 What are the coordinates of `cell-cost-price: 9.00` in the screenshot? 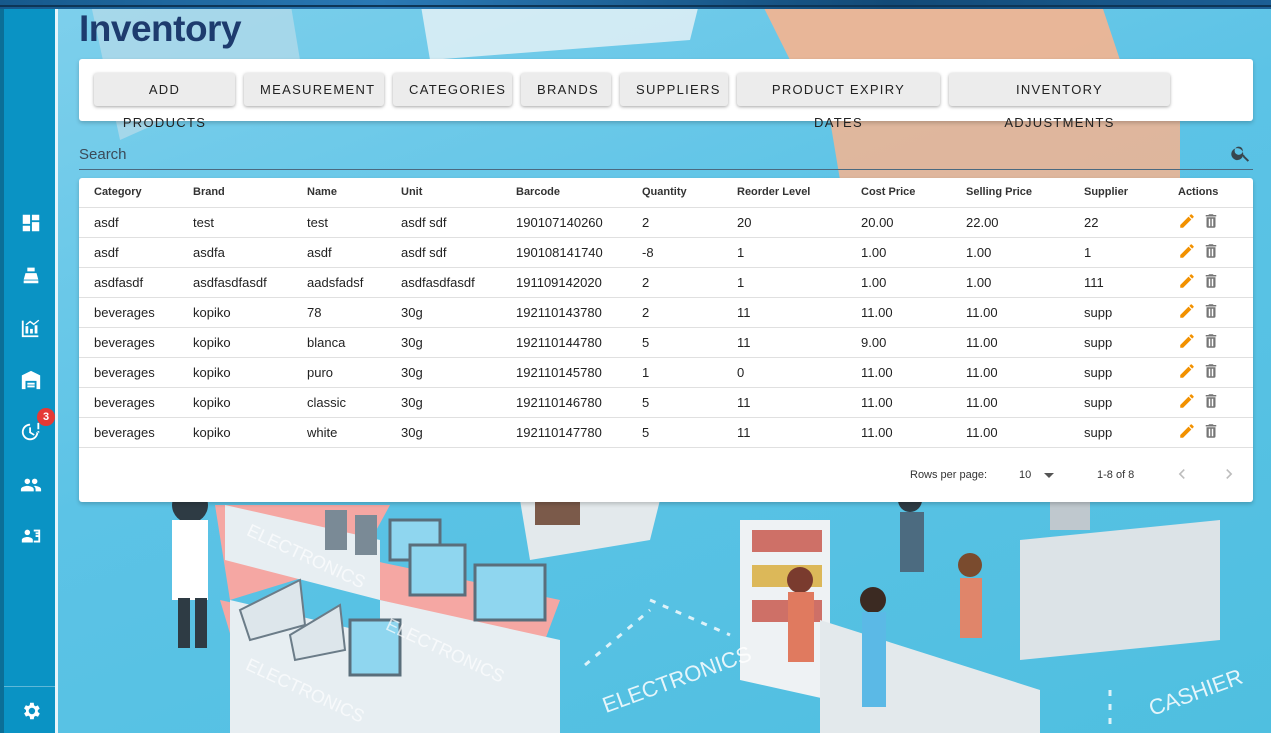 It's located at (898, 342).